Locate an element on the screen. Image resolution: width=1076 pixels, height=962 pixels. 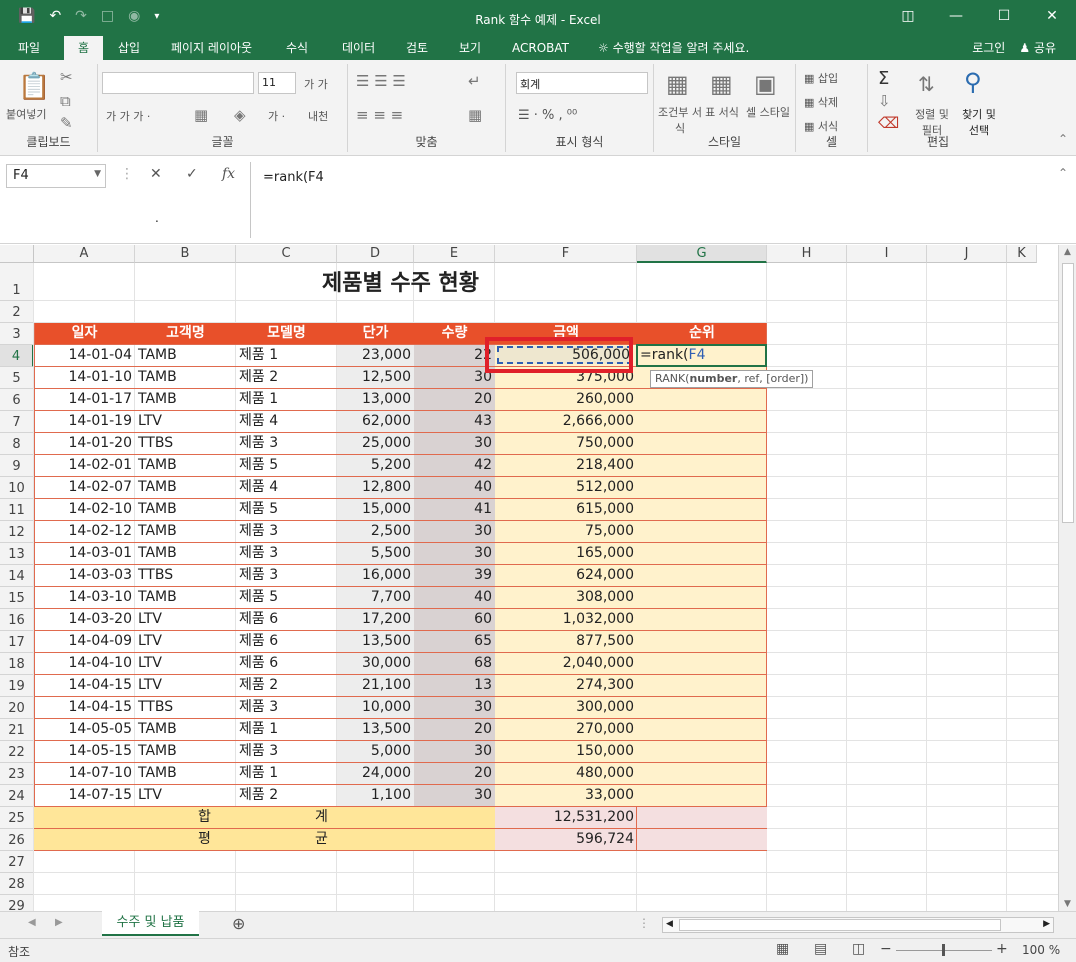
row-header: 2 is located at coordinates (17, 312).